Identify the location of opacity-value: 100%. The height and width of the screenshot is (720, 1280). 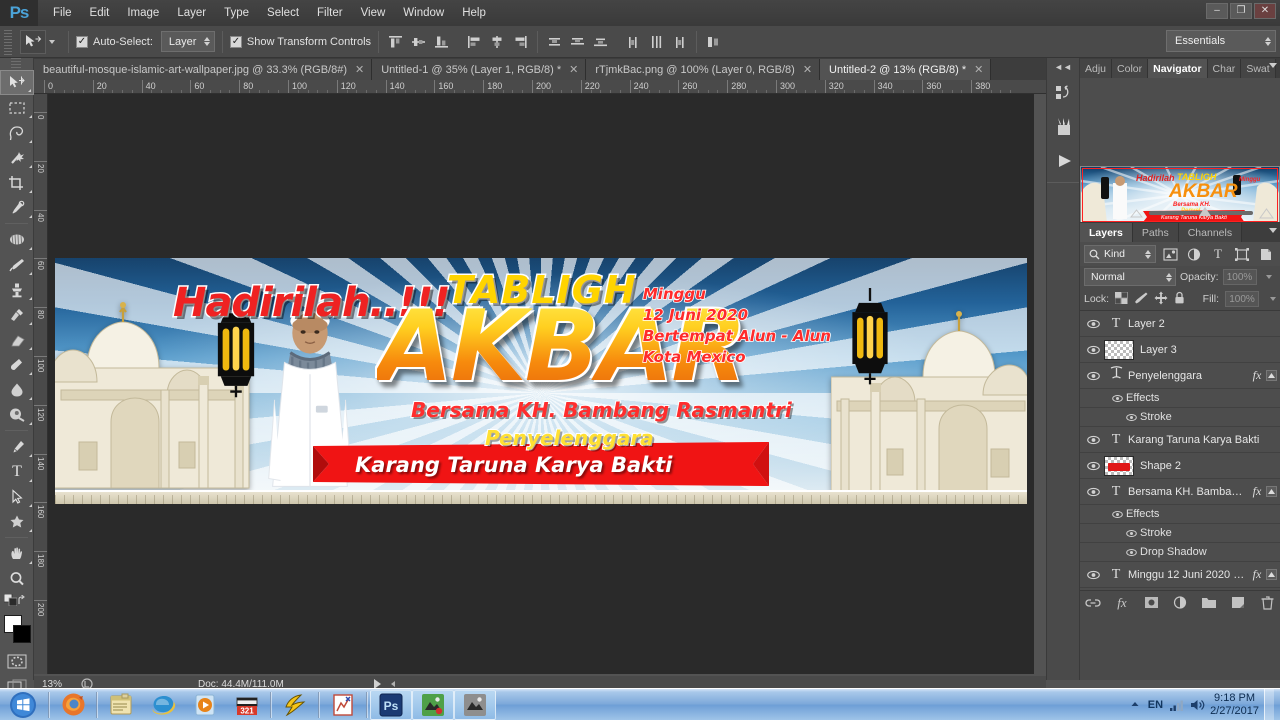
(1239, 277).